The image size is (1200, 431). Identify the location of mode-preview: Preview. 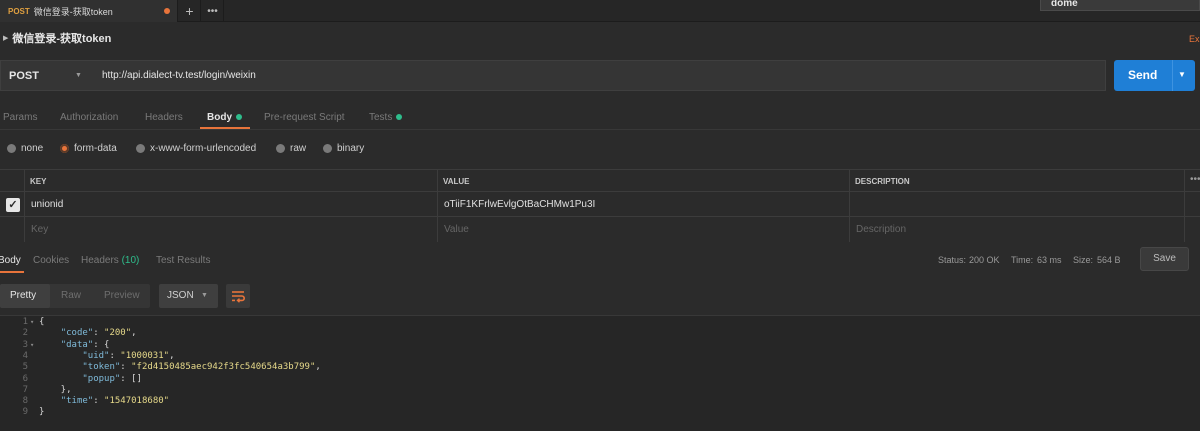
(122, 296).